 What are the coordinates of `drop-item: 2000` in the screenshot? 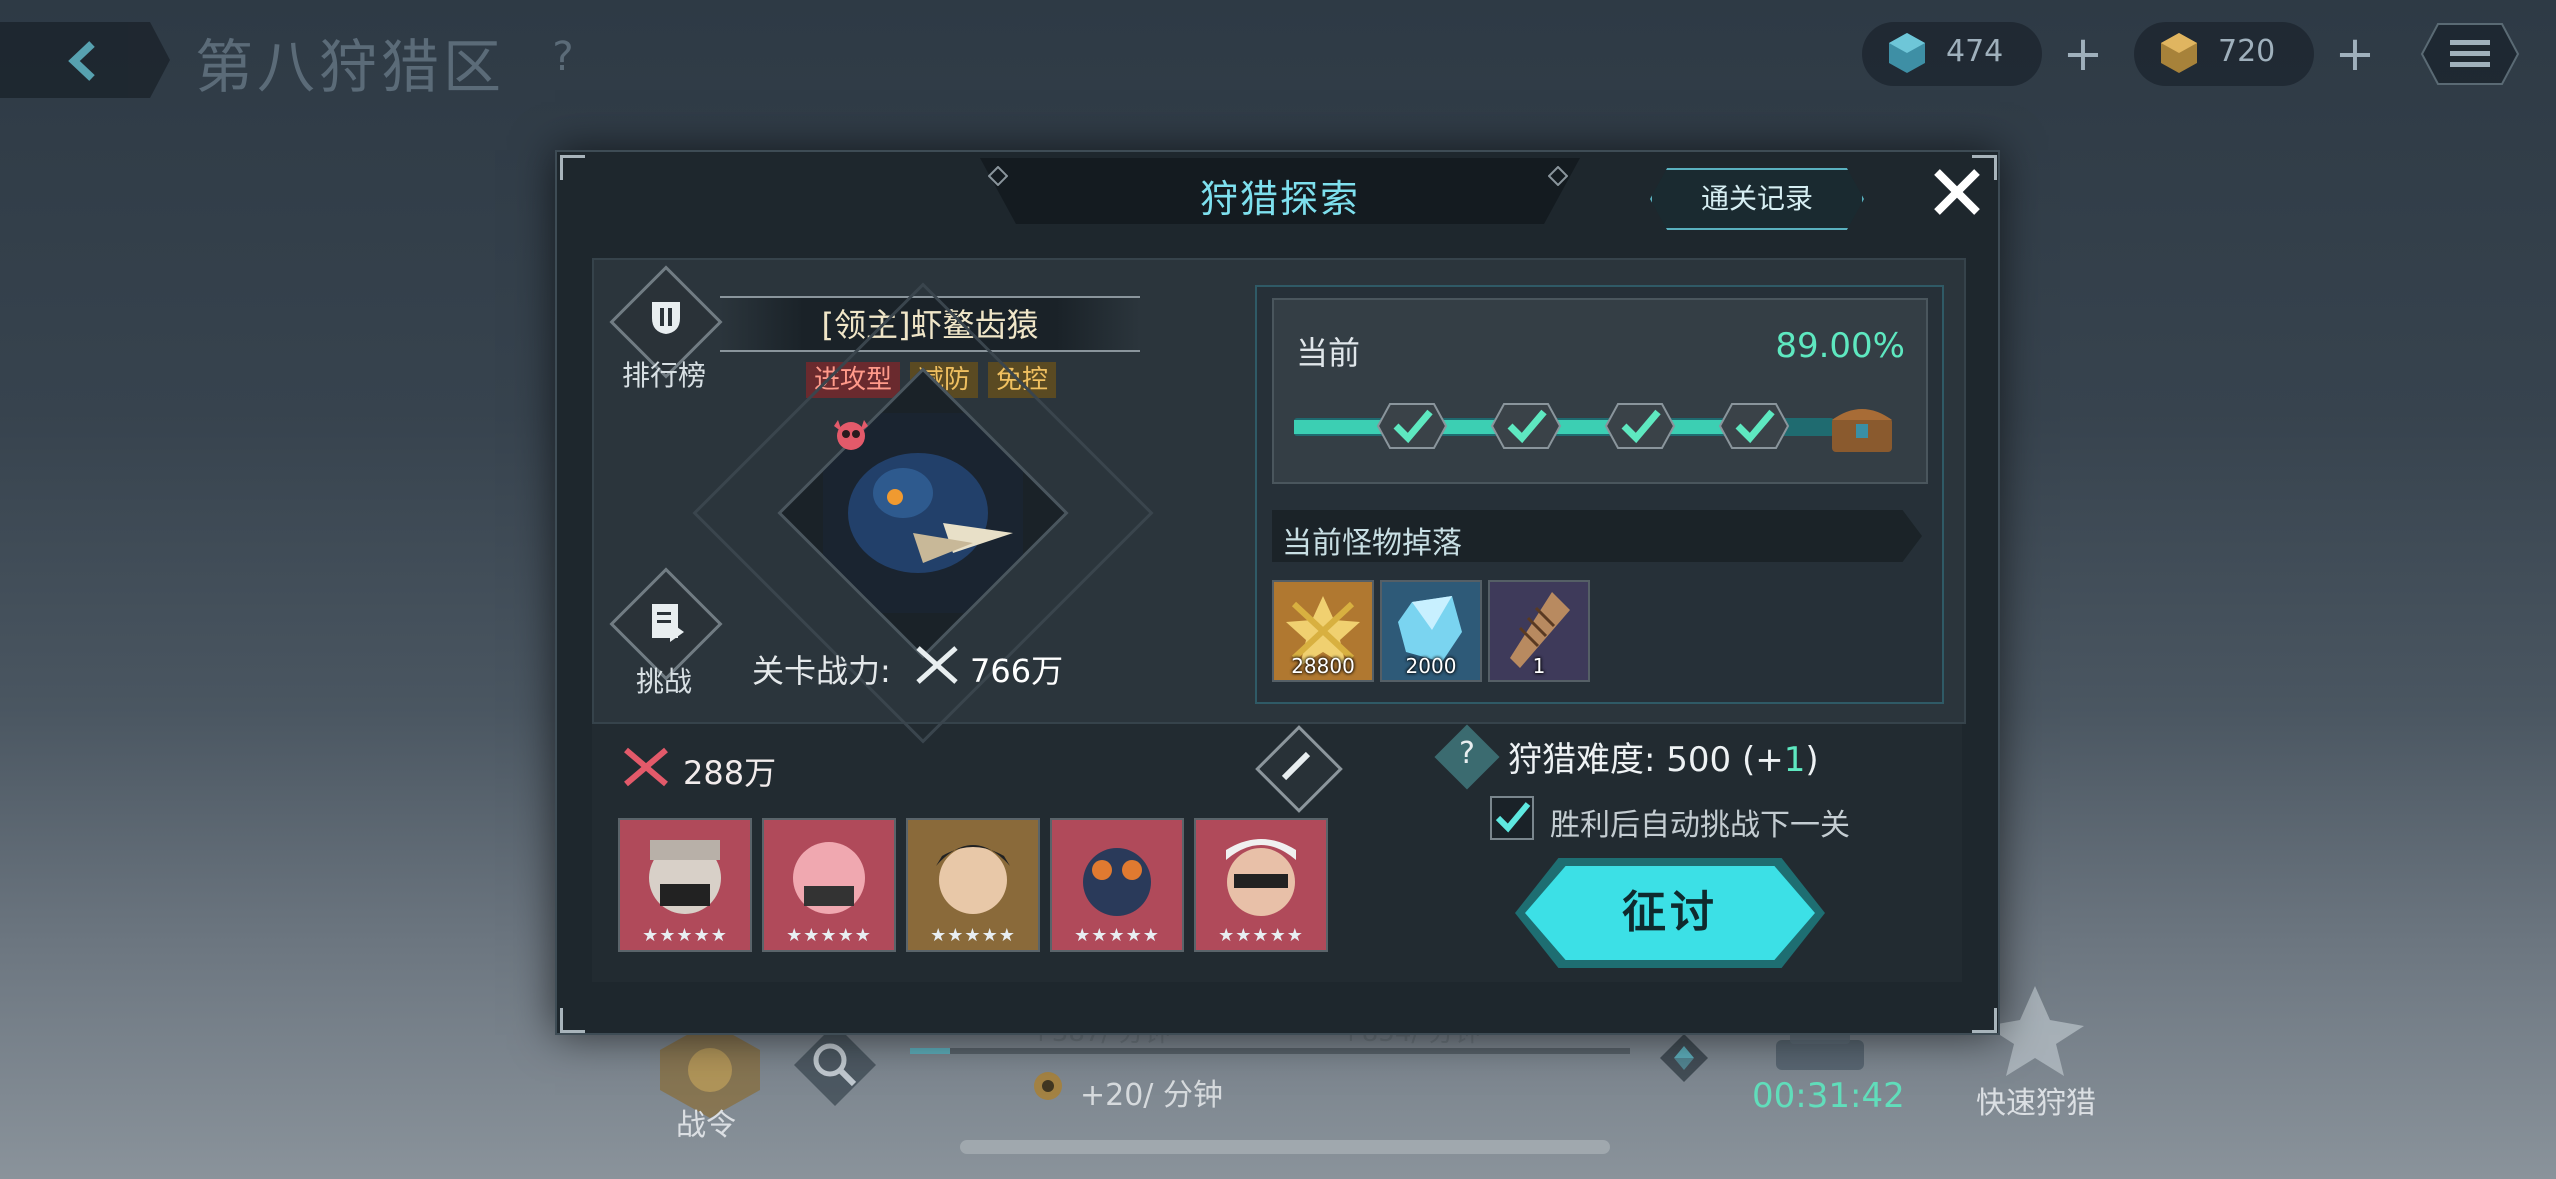 It's located at (1431, 631).